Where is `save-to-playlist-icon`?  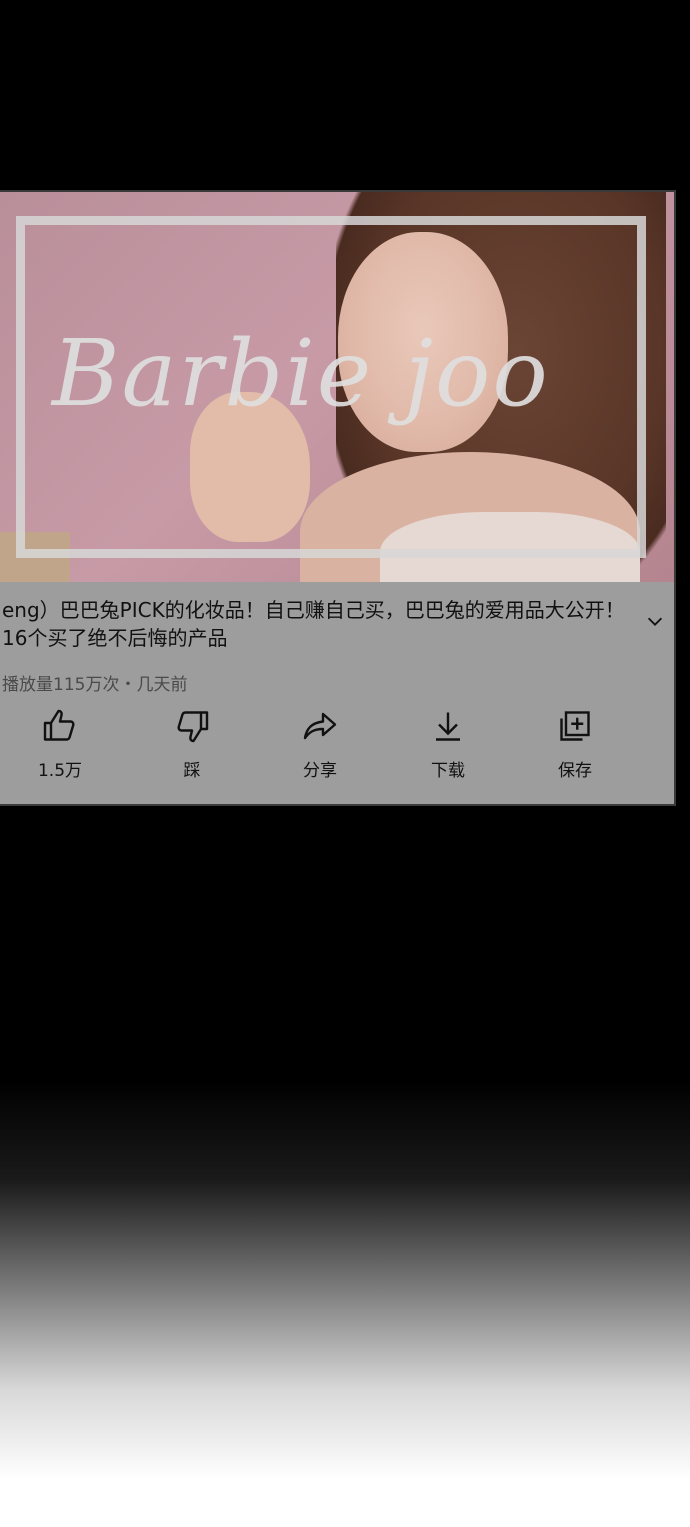
save-to-playlist-icon is located at coordinates (575, 726).